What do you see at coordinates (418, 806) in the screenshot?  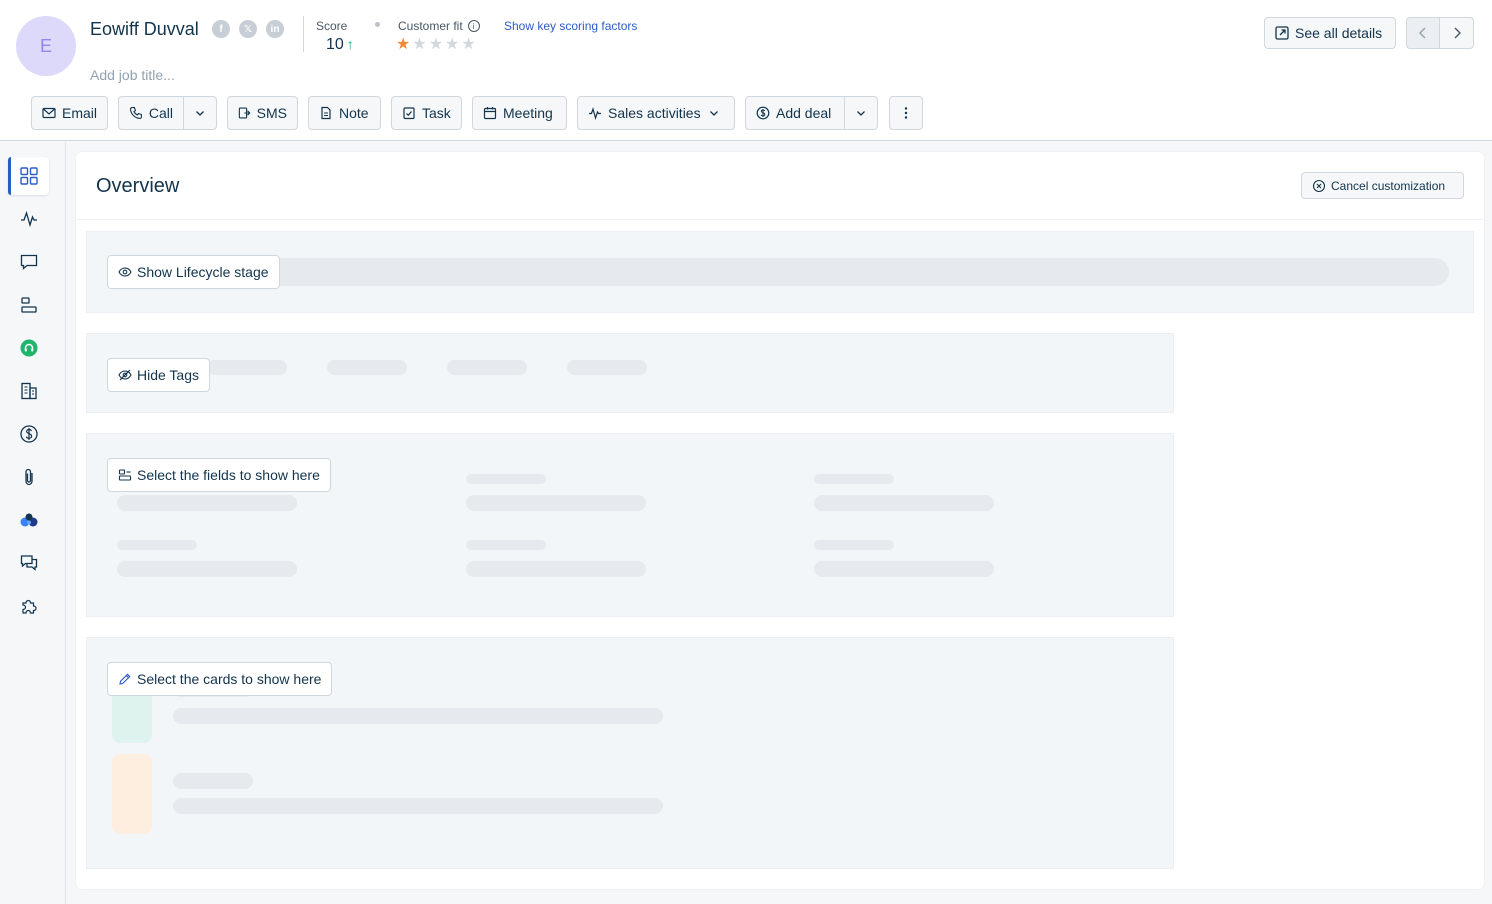 I see `card-body-placeholder` at bounding box center [418, 806].